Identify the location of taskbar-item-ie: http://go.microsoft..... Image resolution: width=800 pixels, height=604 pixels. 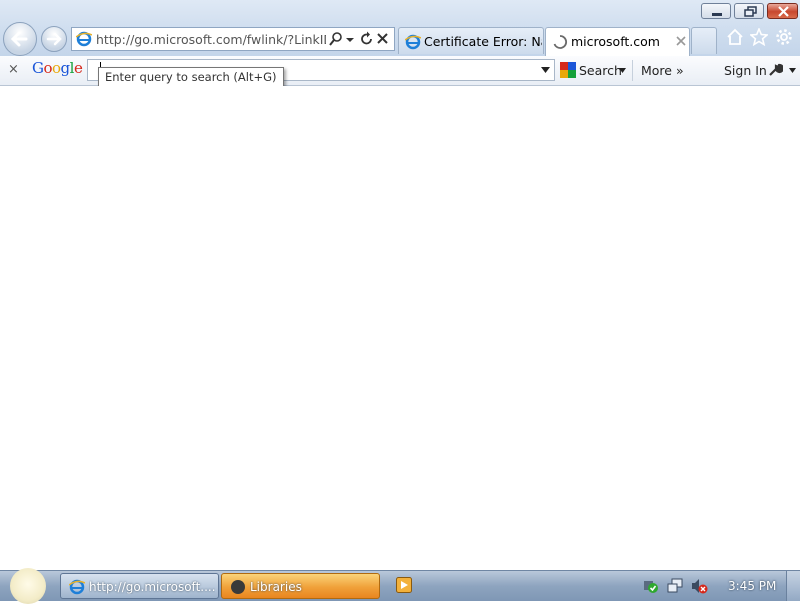
(139, 586).